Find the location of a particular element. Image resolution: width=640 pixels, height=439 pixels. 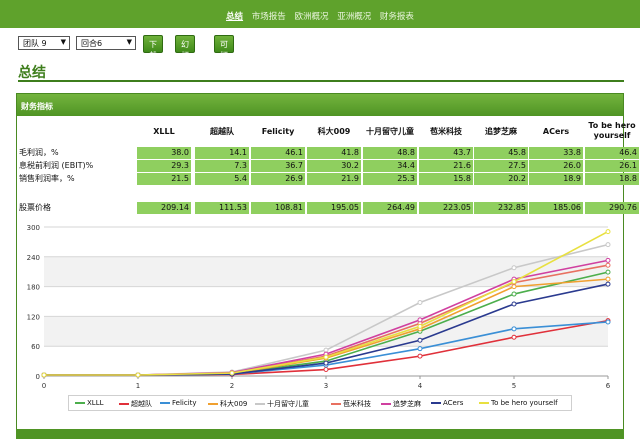

legend-item: 追梦芝麻 is located at coordinates (401, 404).